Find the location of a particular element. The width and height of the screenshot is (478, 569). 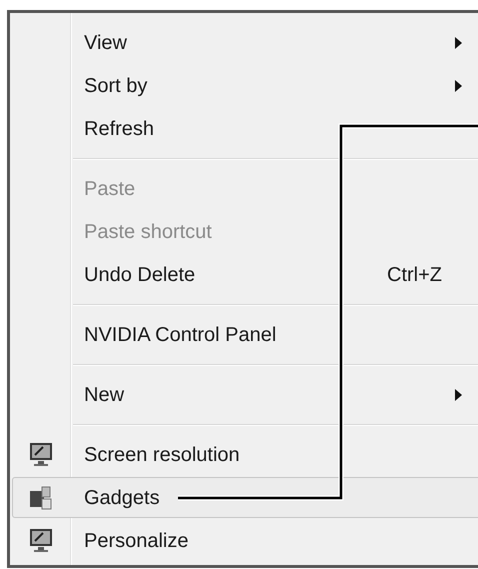

menu-item: NVIDIA Control Panel is located at coordinates (245, 334).